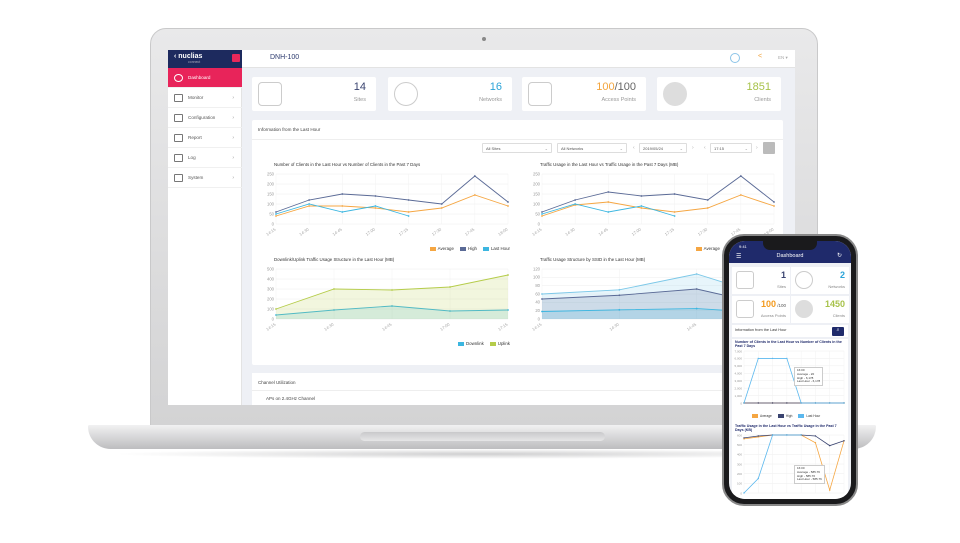  Describe the element at coordinates (769, 148) in the screenshot. I see `export-button` at that location.